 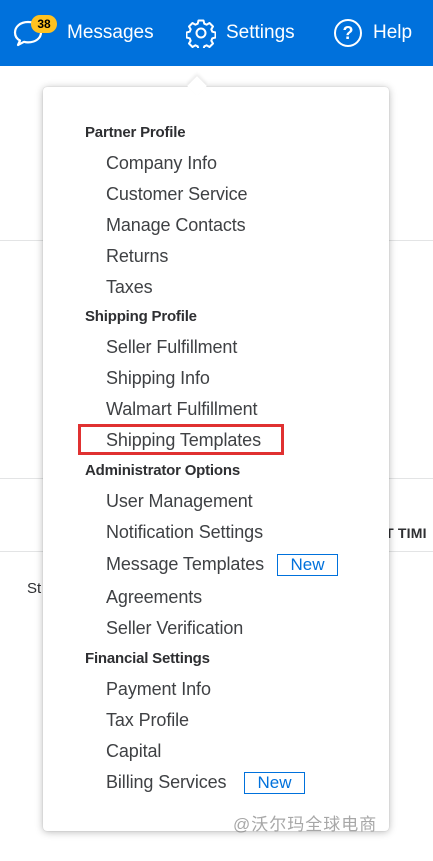 I want to click on menu-item-shipping-info: Shipping Info, so click(x=158, y=378).